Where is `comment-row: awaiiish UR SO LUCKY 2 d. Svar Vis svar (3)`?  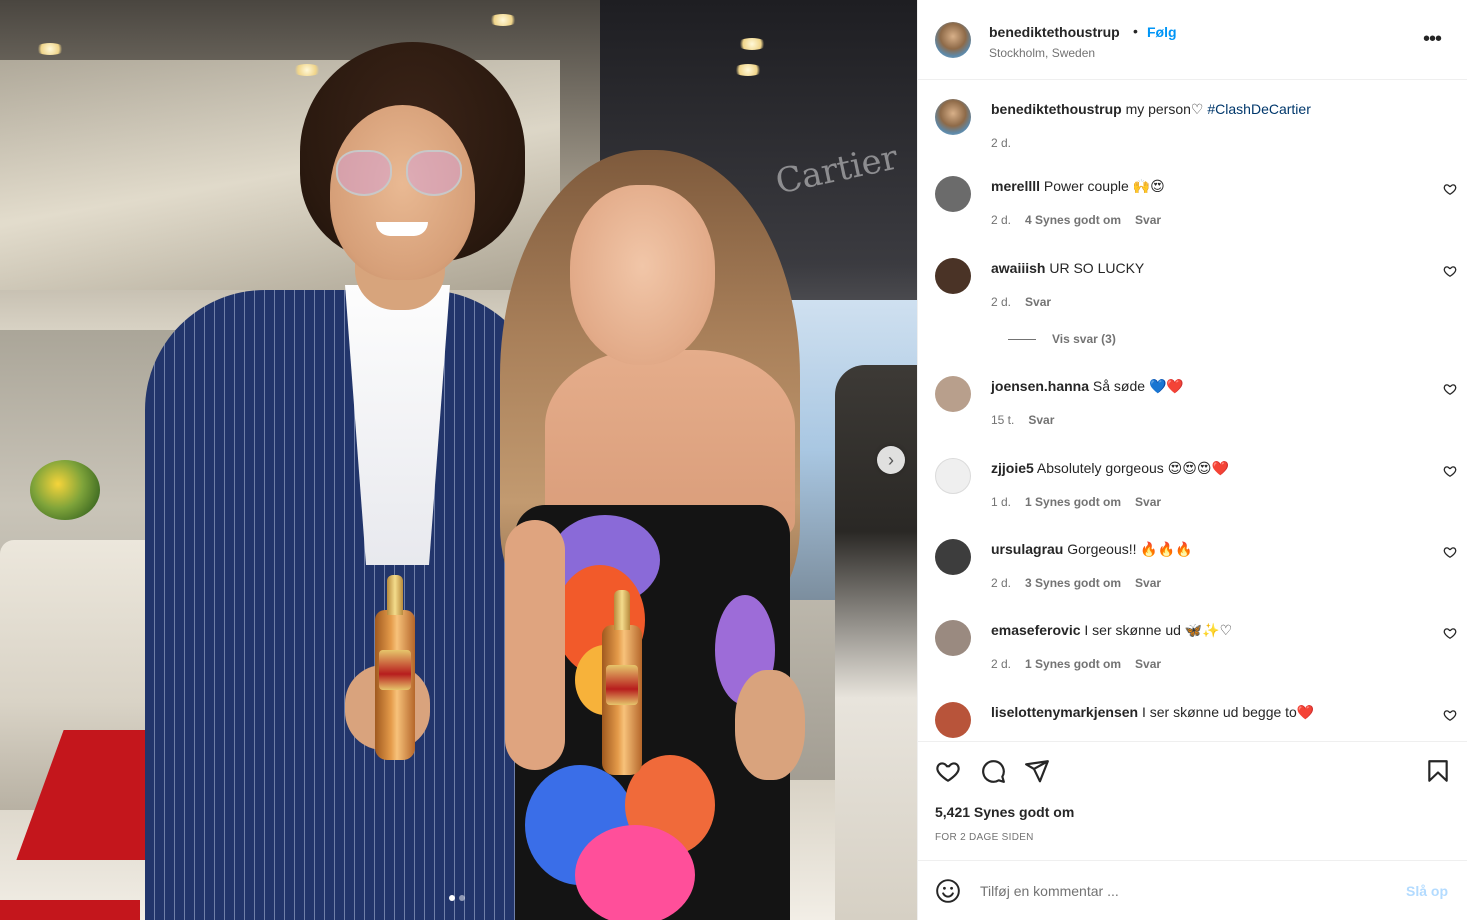 comment-row: awaiiish UR SO LUCKY 2 d. Svar Vis svar (3) is located at coordinates (1196, 302).